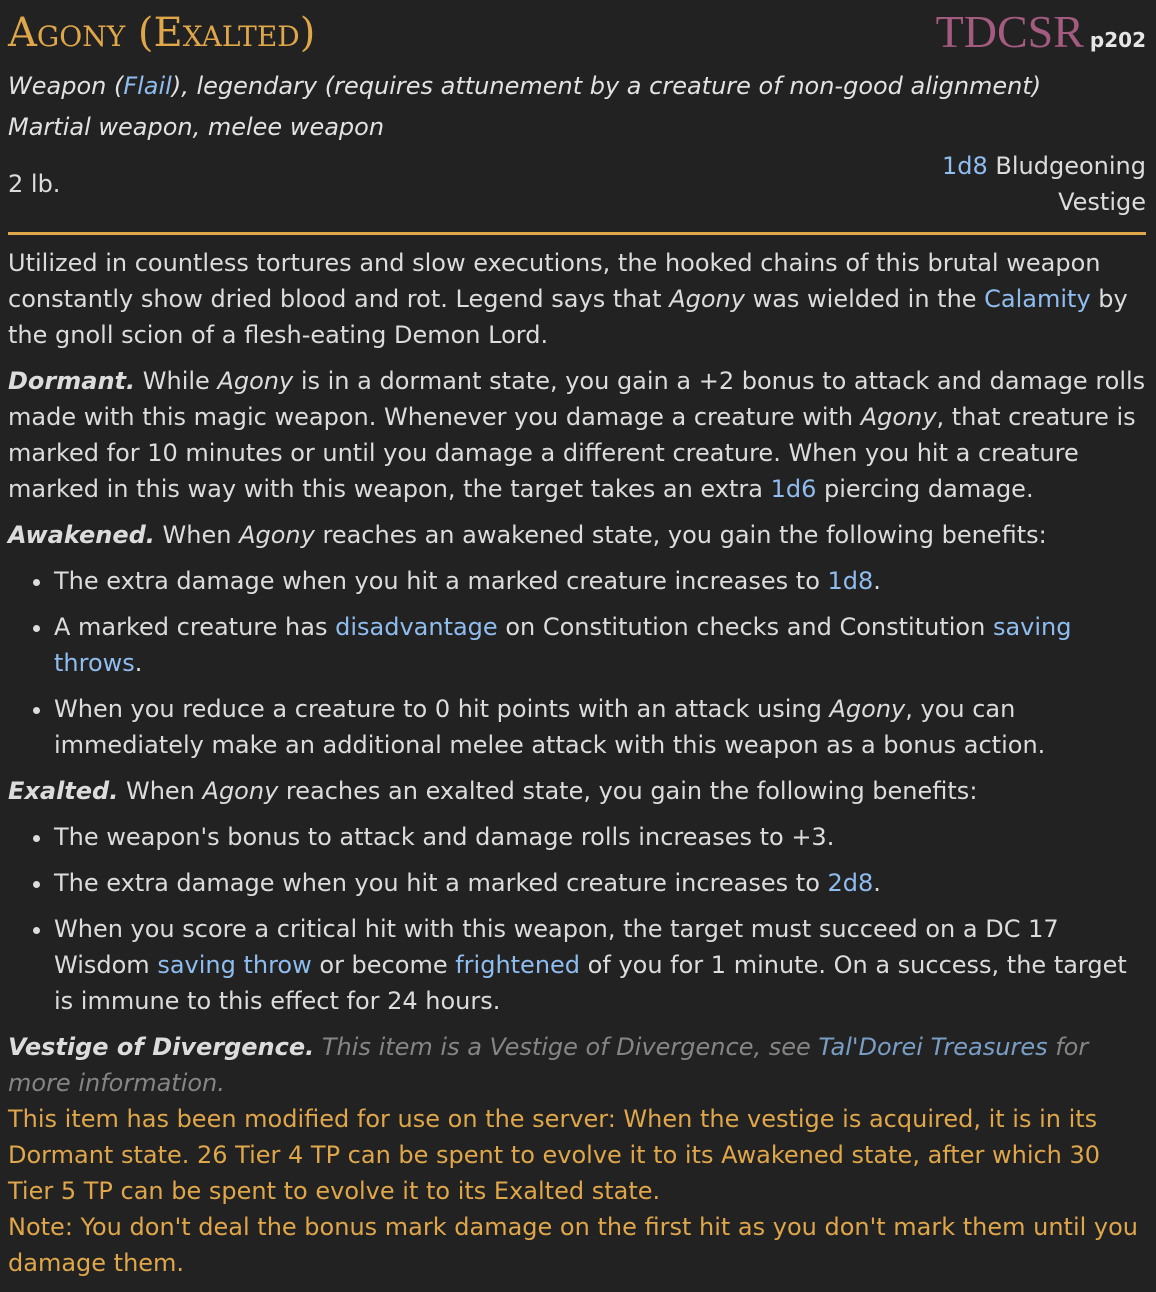 This screenshot has width=1156, height=1292. Describe the element at coordinates (932, 1047) in the screenshot. I see `taldorei-treasures-link: Tal'Dorei Treasures` at that location.